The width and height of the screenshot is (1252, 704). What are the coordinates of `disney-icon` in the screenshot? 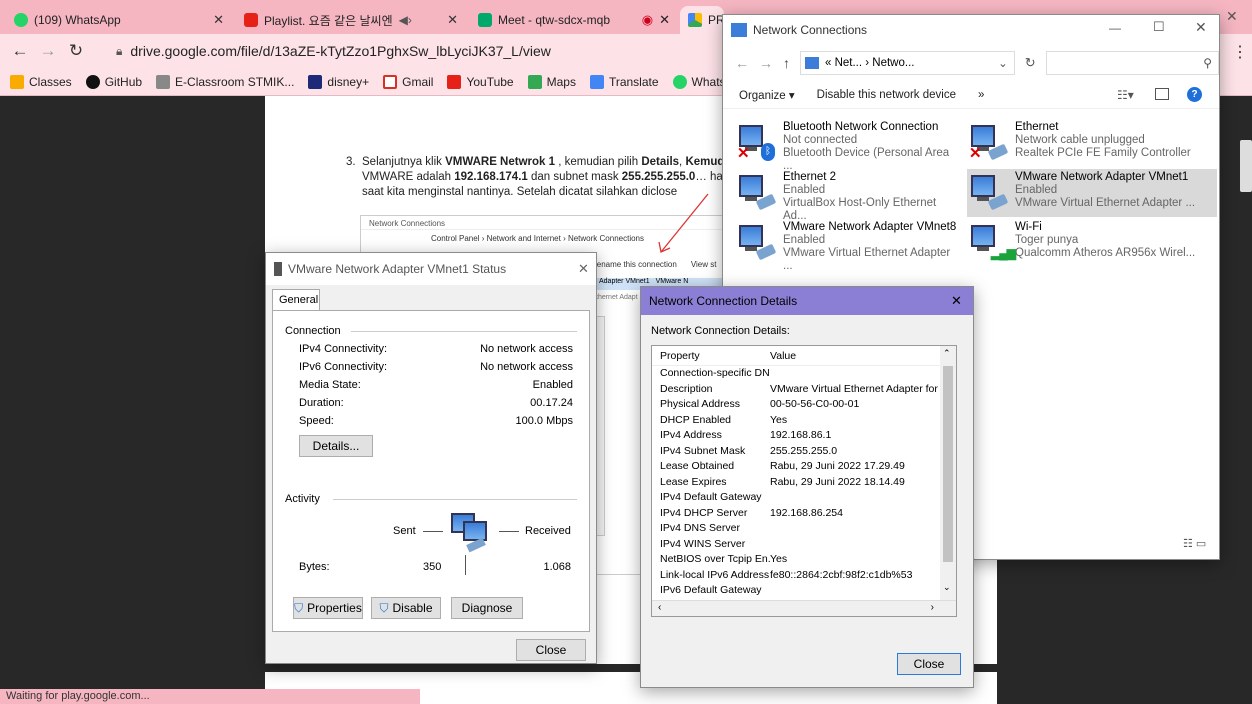 It's located at (315, 81).